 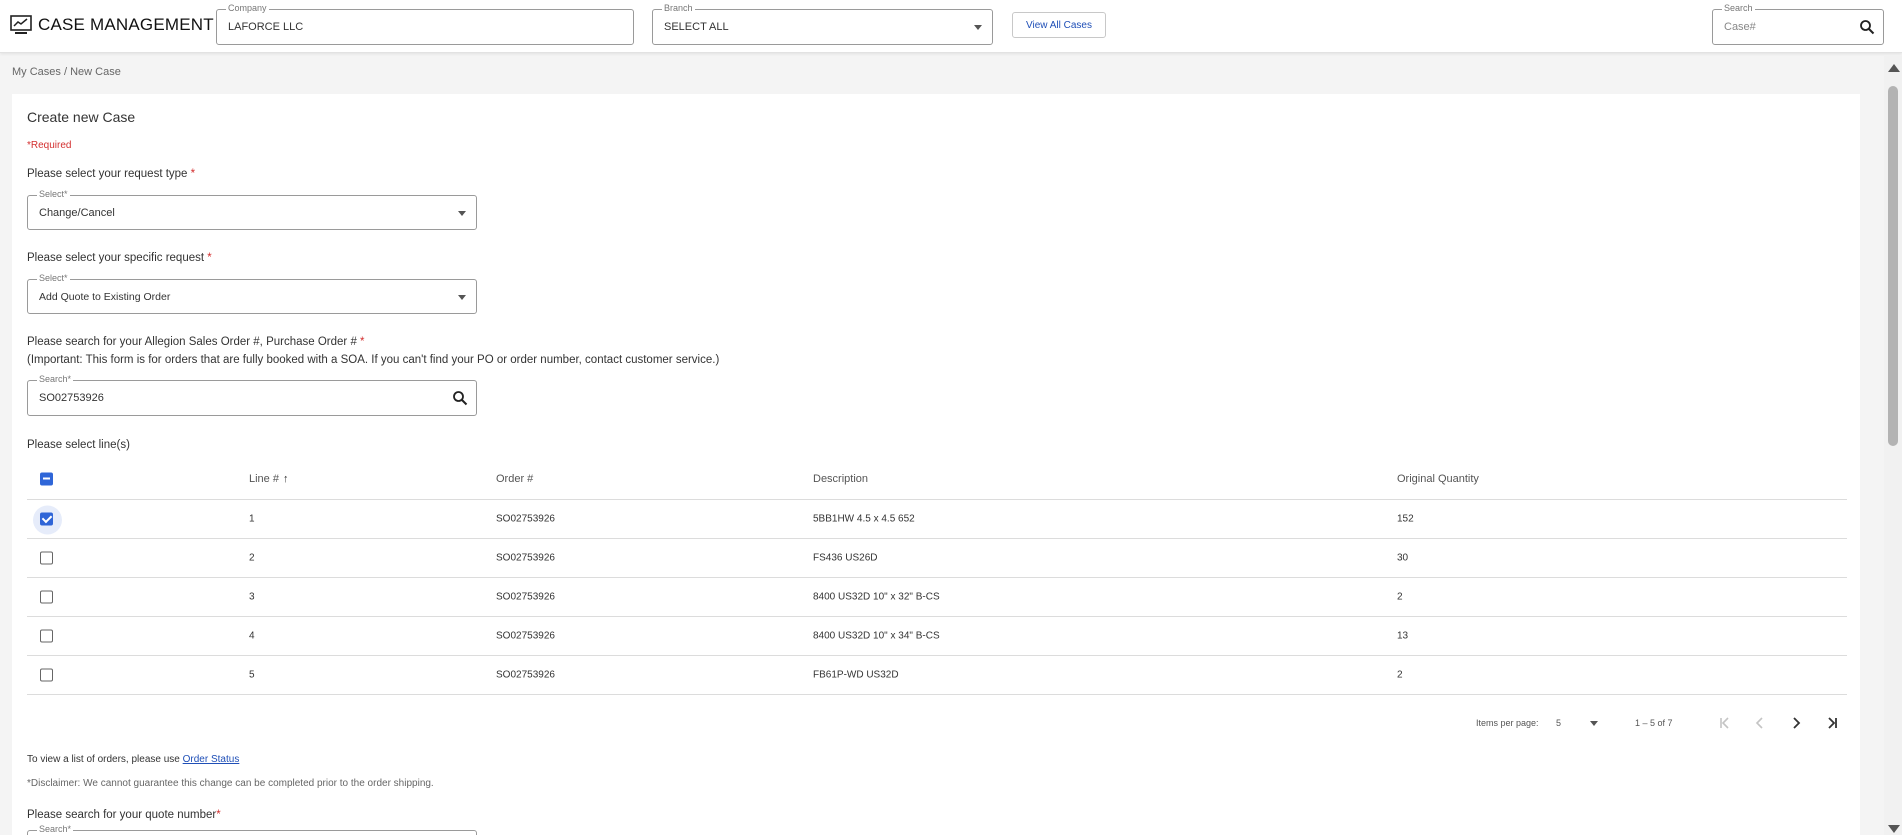 I want to click on cell-quantity: 13, so click(x=1403, y=636).